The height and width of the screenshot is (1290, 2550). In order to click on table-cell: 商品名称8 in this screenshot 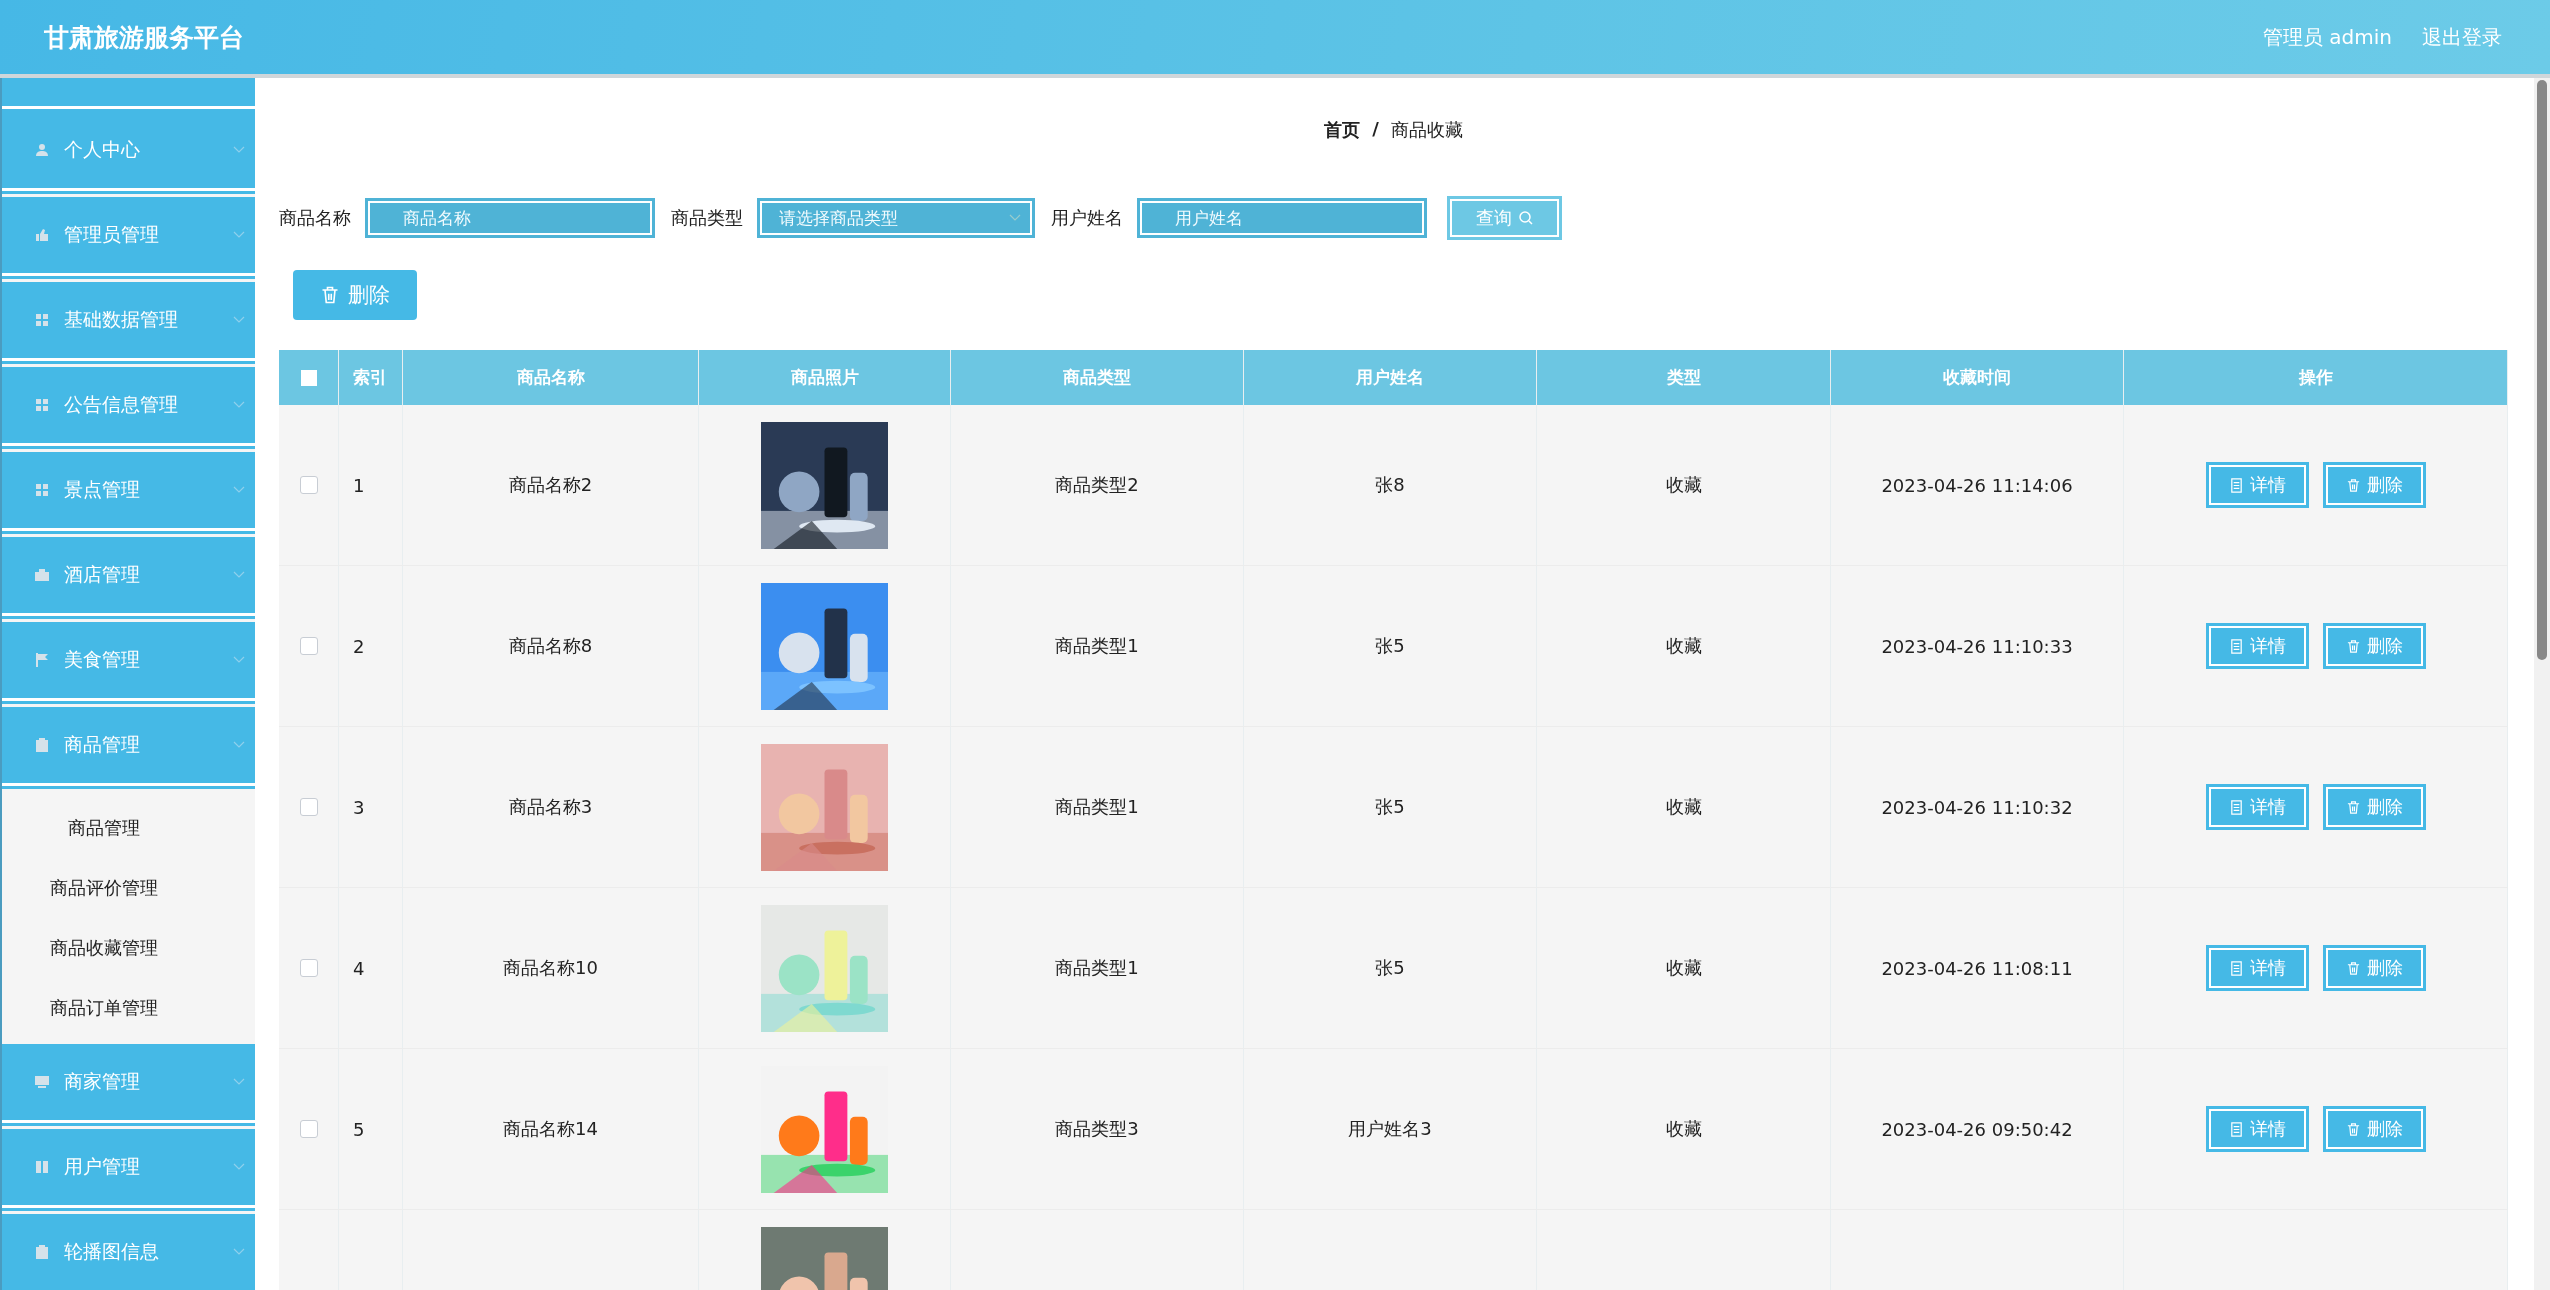, I will do `click(550, 646)`.